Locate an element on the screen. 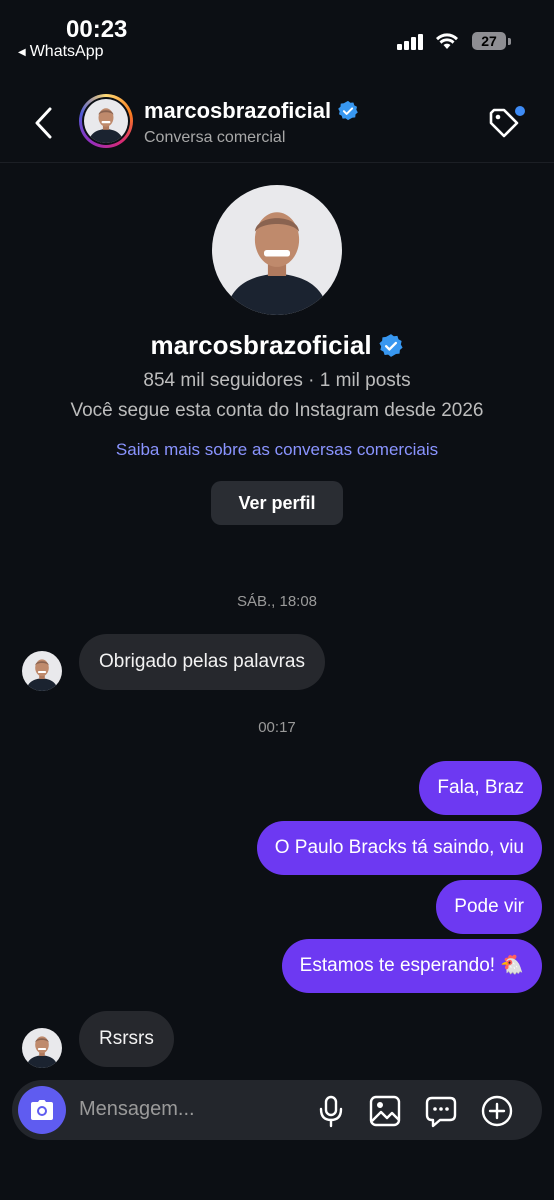 The height and width of the screenshot is (1200, 554). back-arrow-icon is located at coordinates (44, 123).